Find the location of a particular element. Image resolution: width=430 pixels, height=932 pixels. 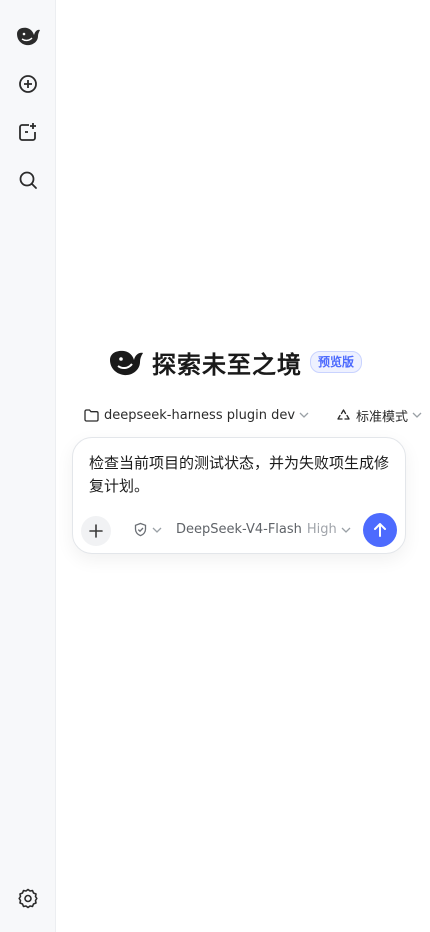

arrow-up-icon is located at coordinates (380, 530).